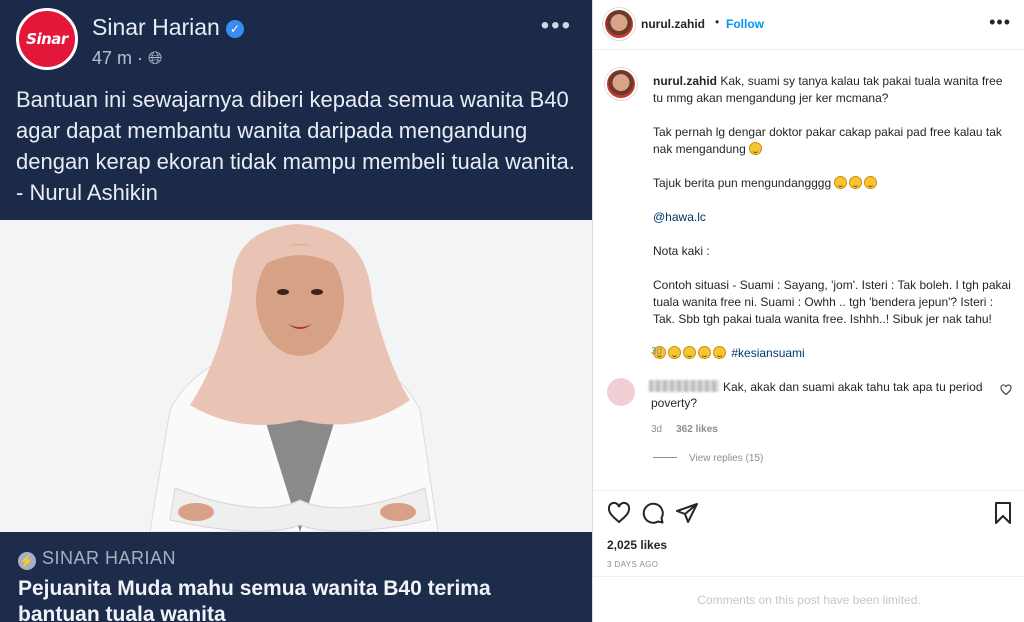  Describe the element at coordinates (767, 353) in the screenshot. I see `hashtag-link: #kesiansuami` at that location.